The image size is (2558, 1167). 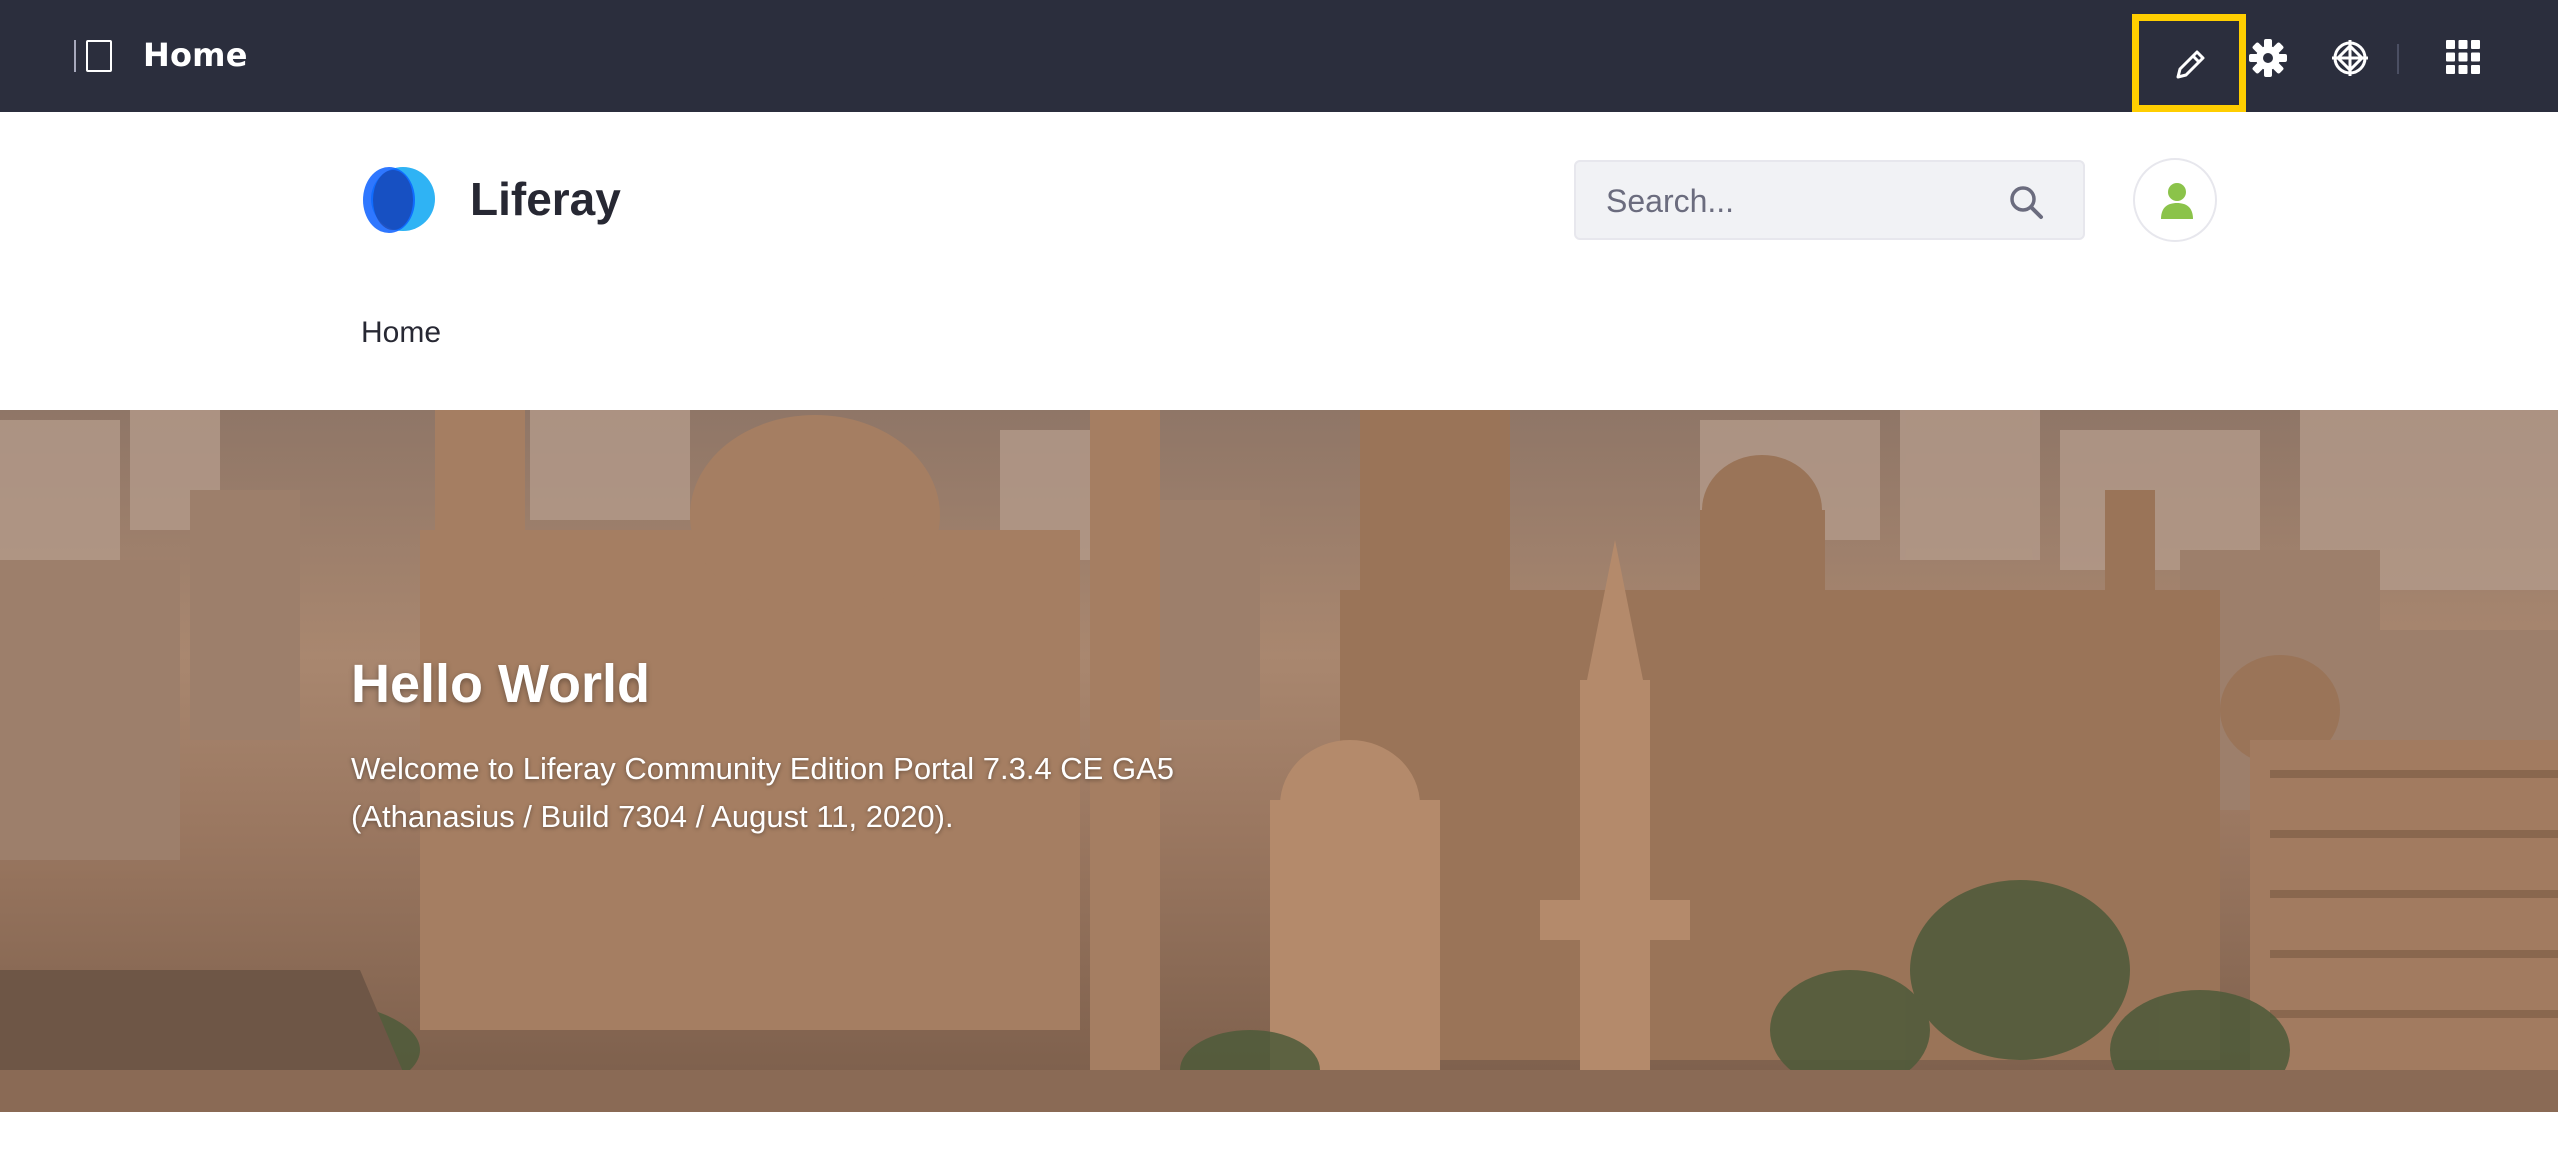 I want to click on user-personal-bar-button, so click(x=2175, y=200).